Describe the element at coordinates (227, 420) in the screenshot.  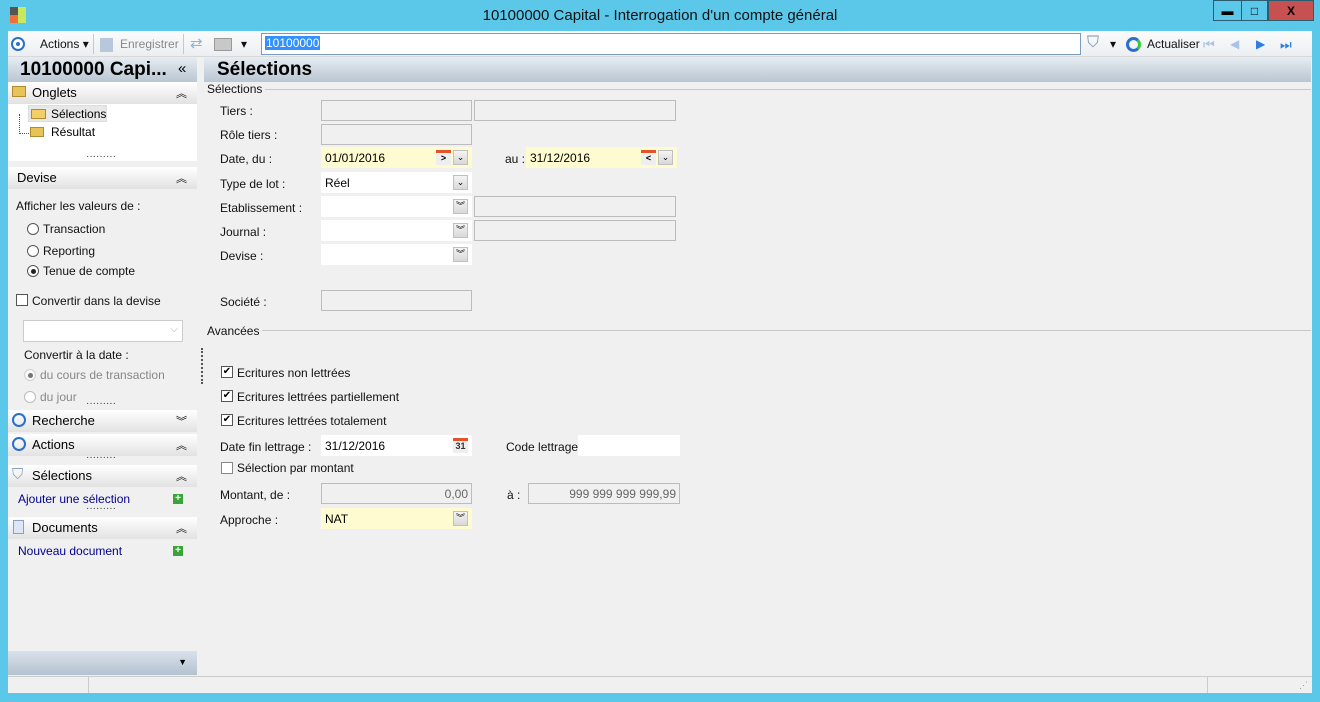
I see `chk-lettrees-totalement: ✔` at that location.